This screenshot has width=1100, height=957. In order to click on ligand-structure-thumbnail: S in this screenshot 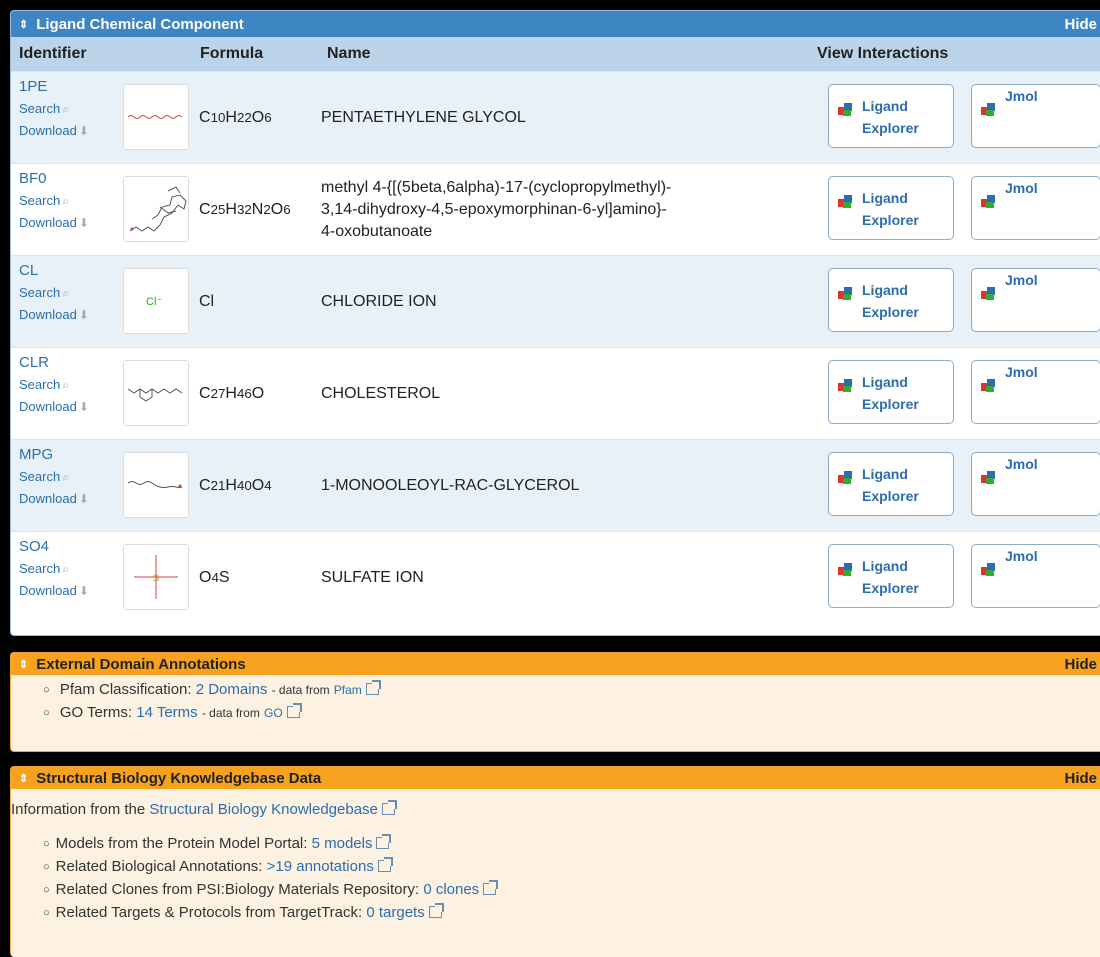, I will do `click(156, 577)`.